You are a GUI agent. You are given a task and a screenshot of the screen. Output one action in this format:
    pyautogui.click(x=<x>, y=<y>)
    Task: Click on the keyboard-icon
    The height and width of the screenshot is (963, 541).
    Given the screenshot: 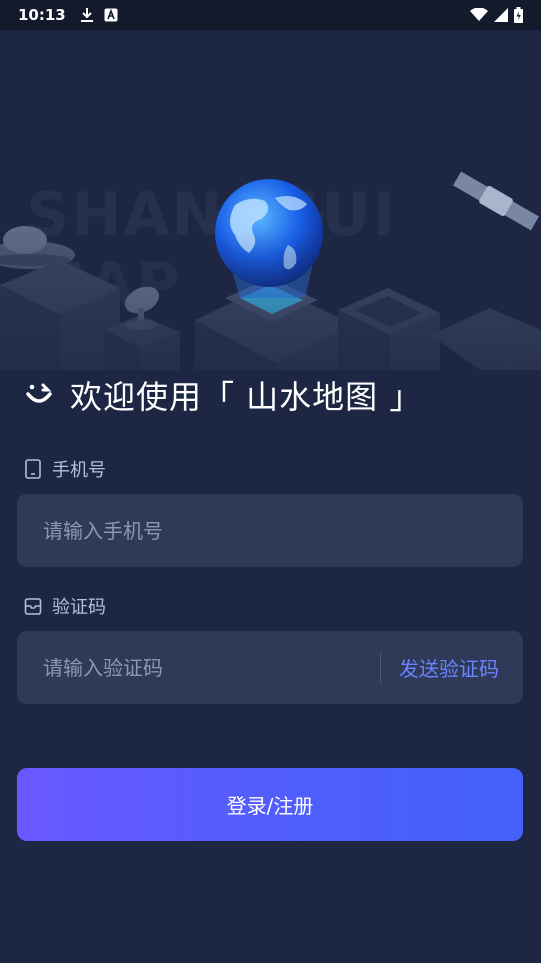 What is the action you would take?
    pyautogui.click(x=111, y=15)
    